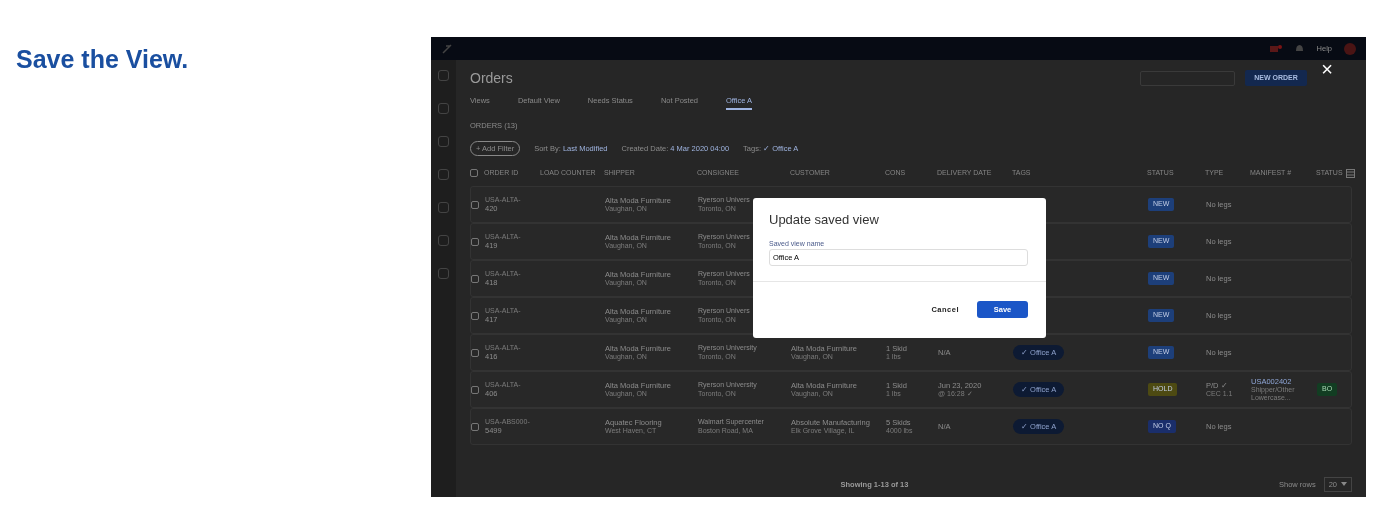 The width and height of the screenshot is (1400, 530). What do you see at coordinates (447, 48) in the screenshot?
I see `logo-icon` at bounding box center [447, 48].